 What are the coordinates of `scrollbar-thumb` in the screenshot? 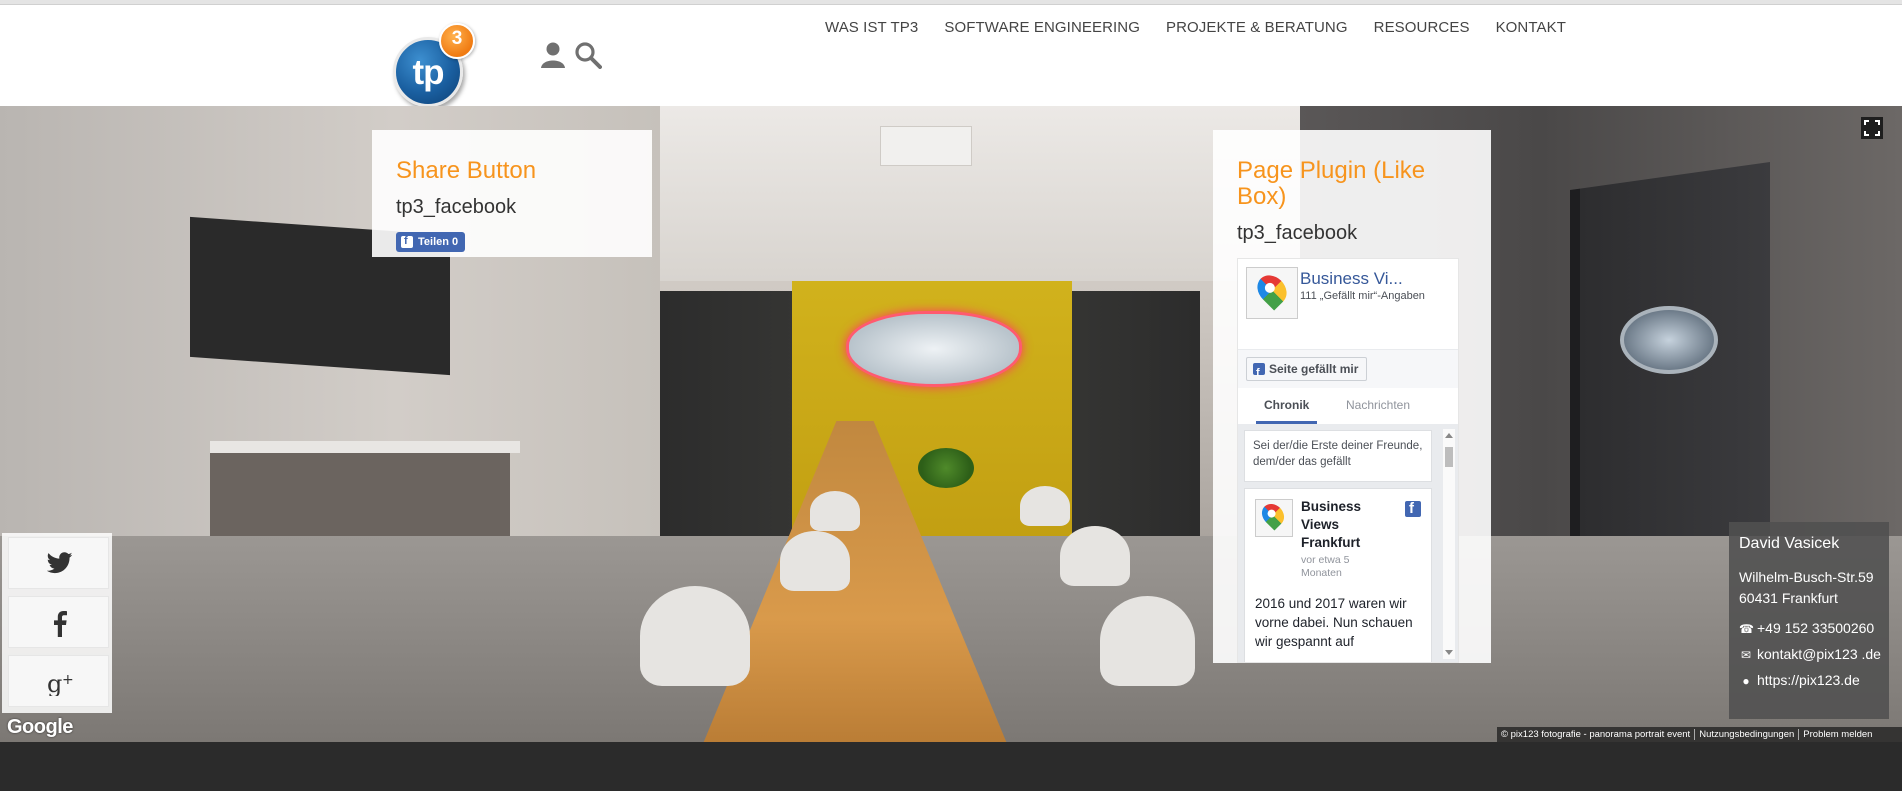 It's located at (1449, 457).